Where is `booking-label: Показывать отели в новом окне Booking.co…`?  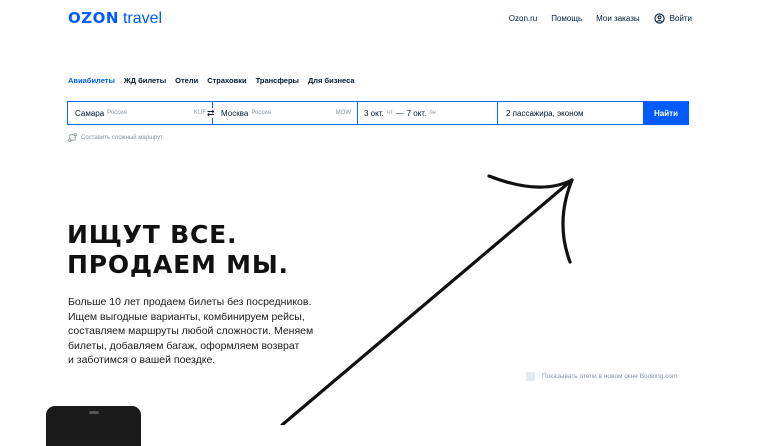 booking-label: Показывать отели в новом окне Booking.co… is located at coordinates (610, 376).